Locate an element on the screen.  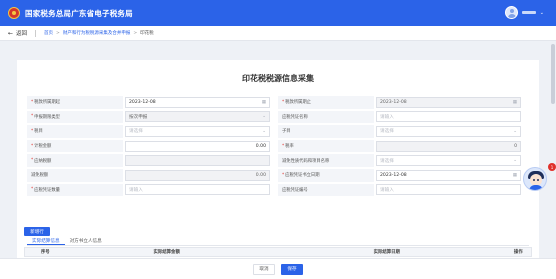
scrollbar-thumb is located at coordinates (553, 74).